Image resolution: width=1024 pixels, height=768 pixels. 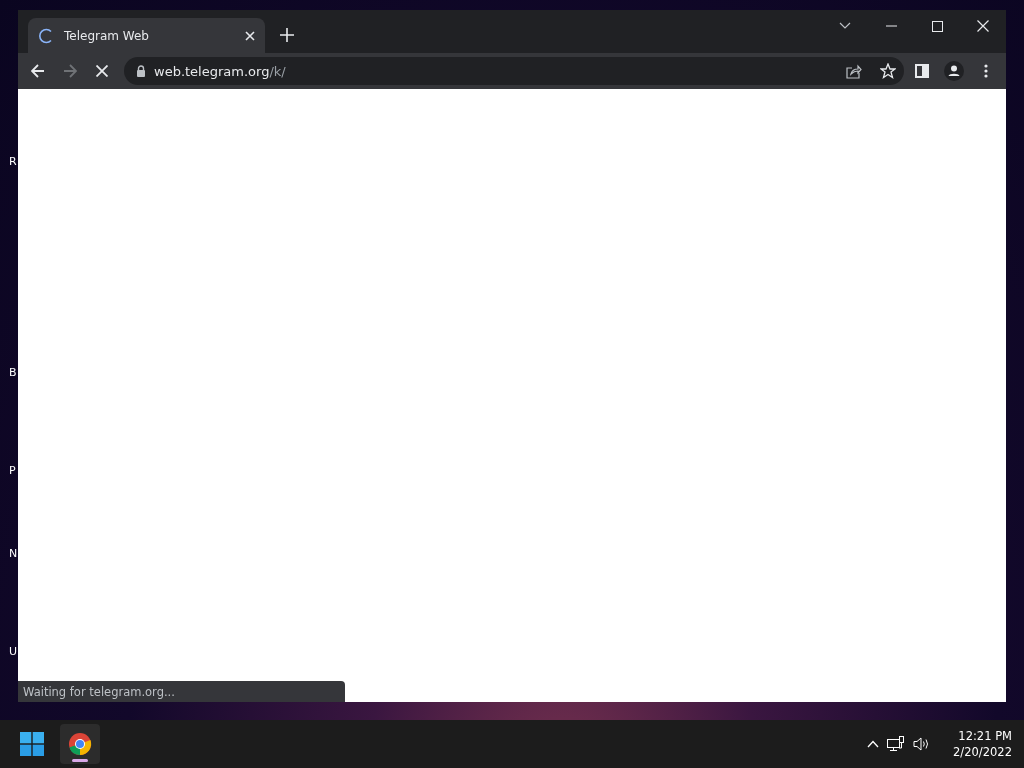 I want to click on browser-logo-icon, so click(x=80, y=744).